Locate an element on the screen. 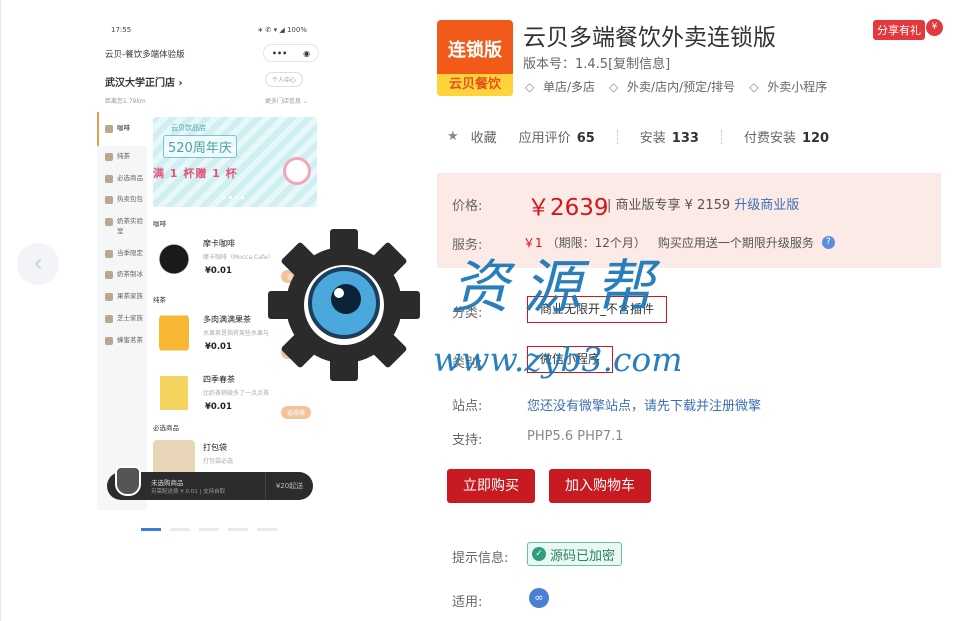 The image size is (961, 621). seasonal-icon is located at coordinates (109, 253).